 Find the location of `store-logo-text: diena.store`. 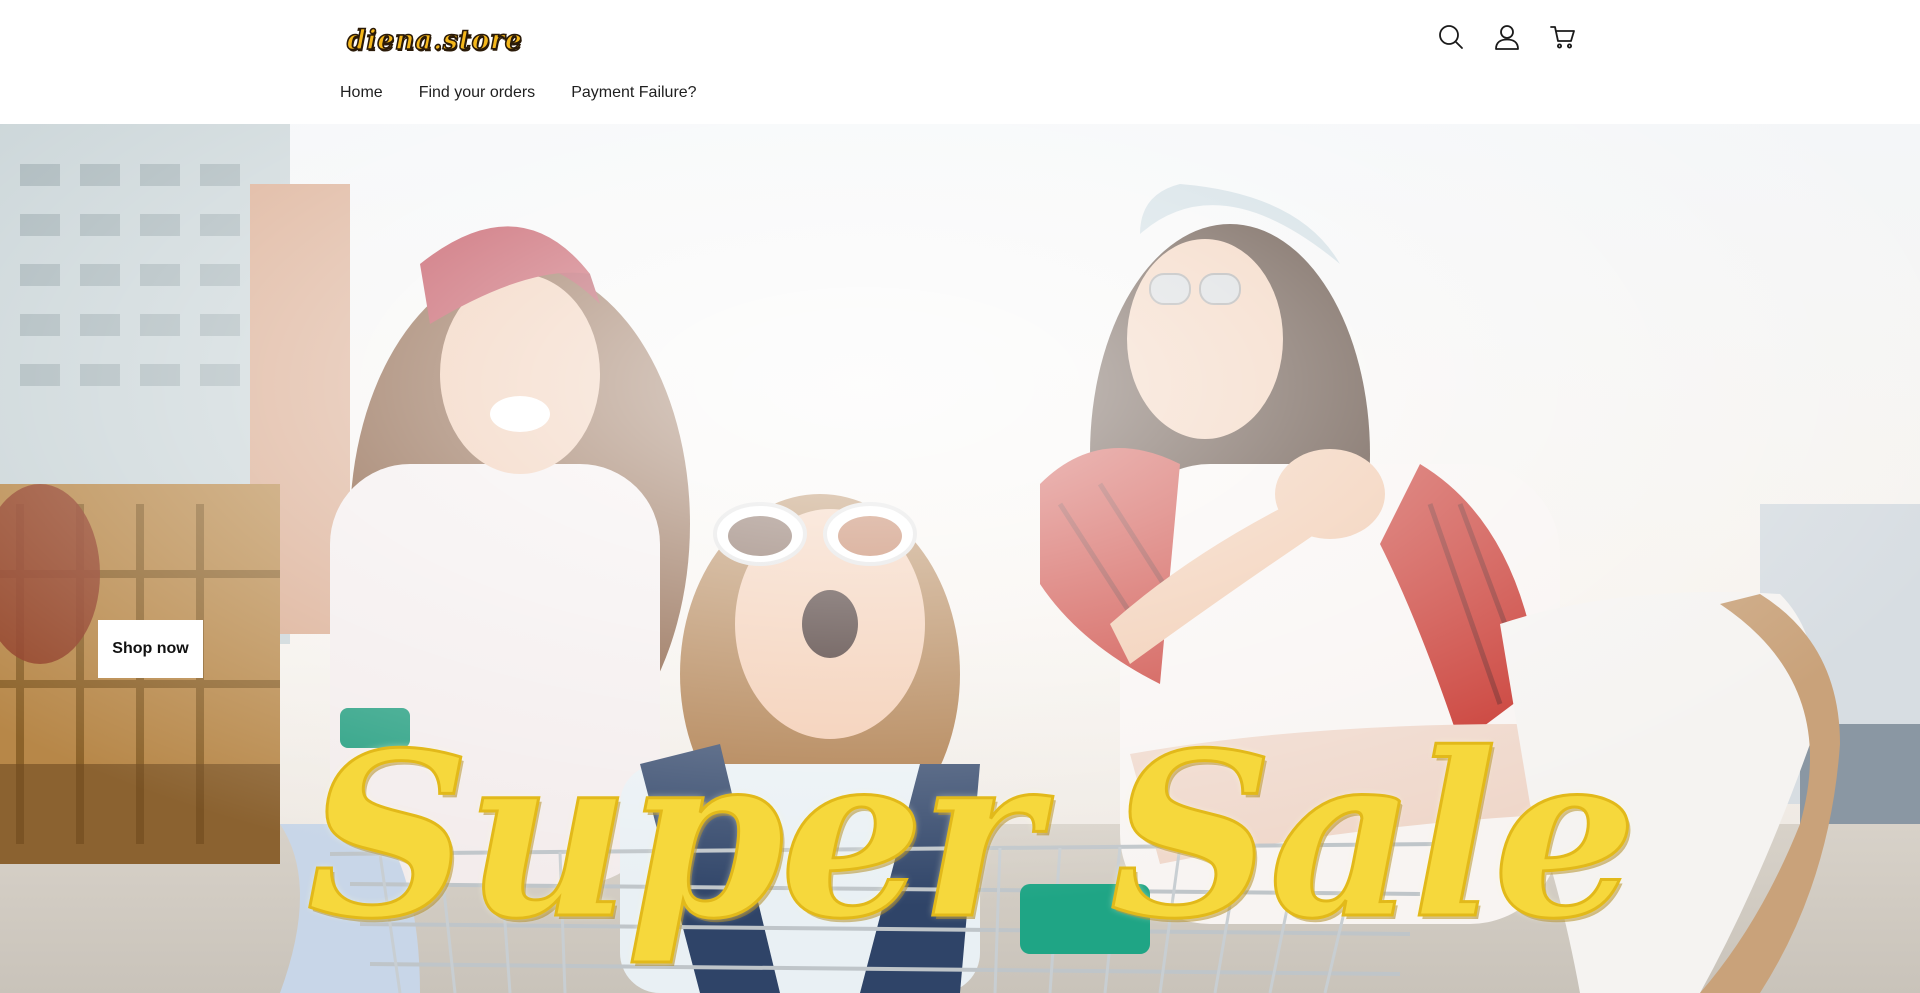

store-logo-text: diena.store is located at coordinates (434, 40).